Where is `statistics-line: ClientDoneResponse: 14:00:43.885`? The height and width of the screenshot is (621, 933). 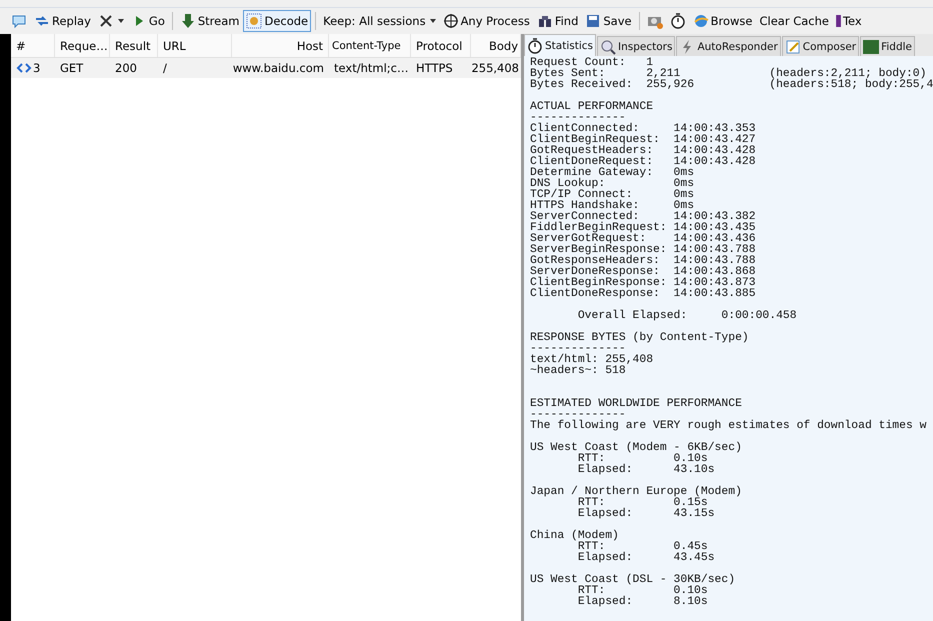 statistics-line: ClientDoneResponse: 14:00:43.885 is located at coordinates (643, 294).